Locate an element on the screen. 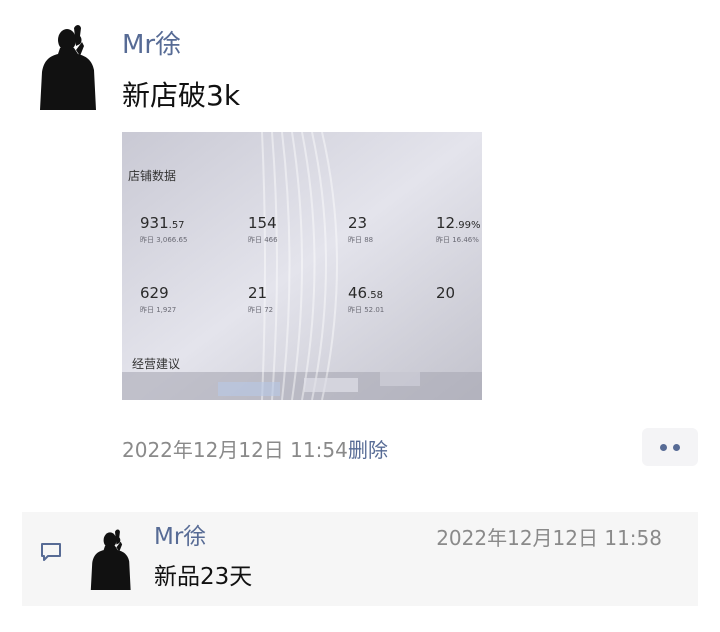  delete-button: 删除 is located at coordinates (368, 450).